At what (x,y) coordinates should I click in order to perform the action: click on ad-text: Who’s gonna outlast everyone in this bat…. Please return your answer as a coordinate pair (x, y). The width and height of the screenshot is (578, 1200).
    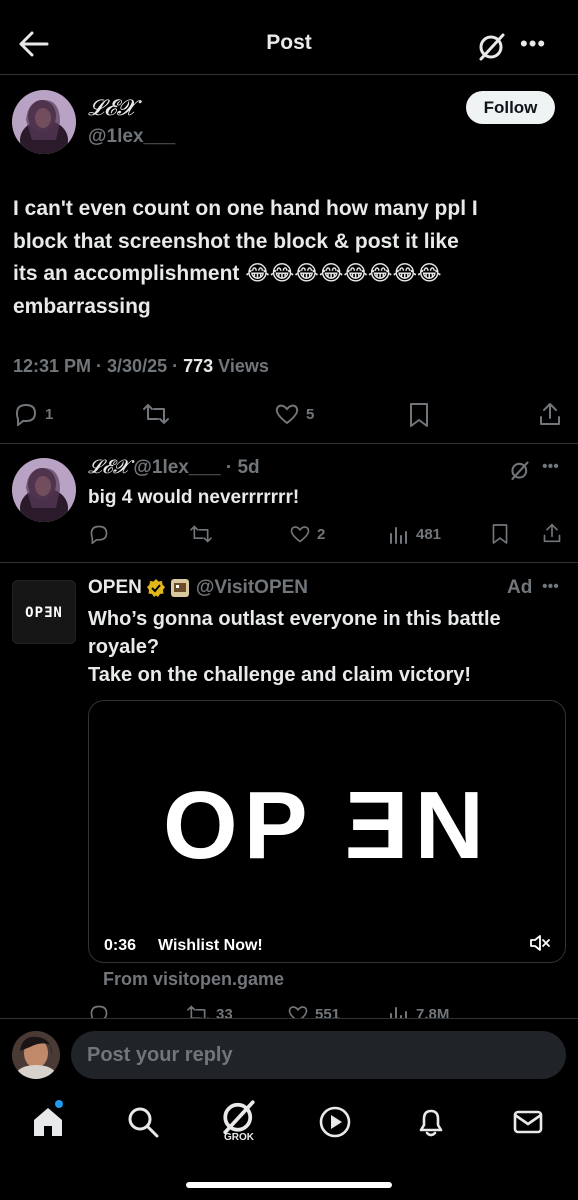
    Looking at the image, I should click on (323, 647).